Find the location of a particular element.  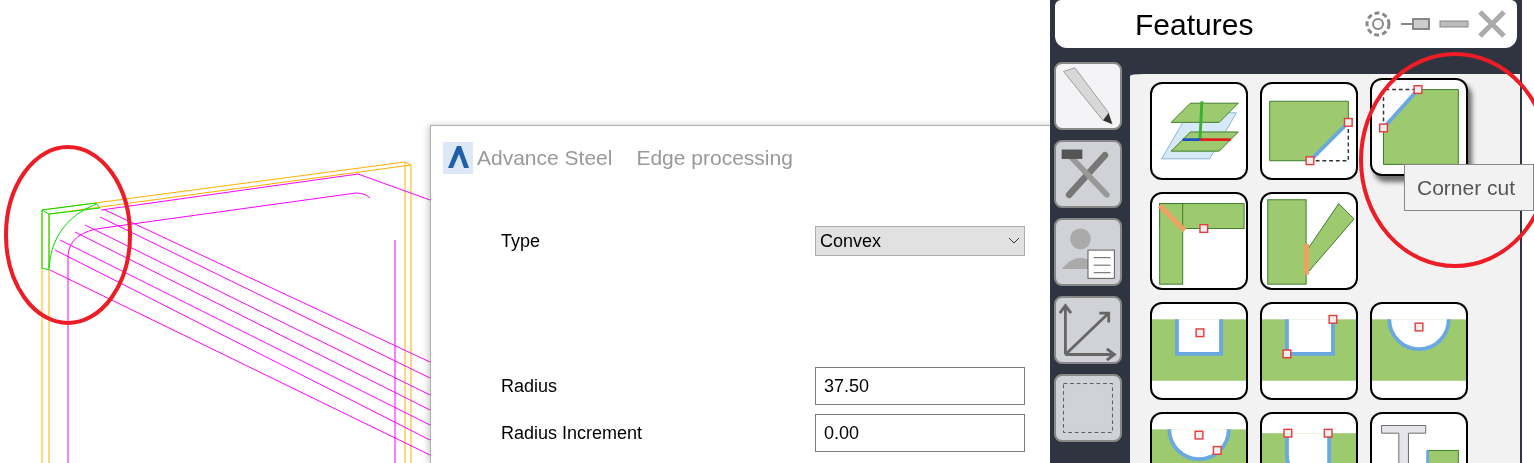

app-title: Advance Steel is located at coordinates (545, 158).